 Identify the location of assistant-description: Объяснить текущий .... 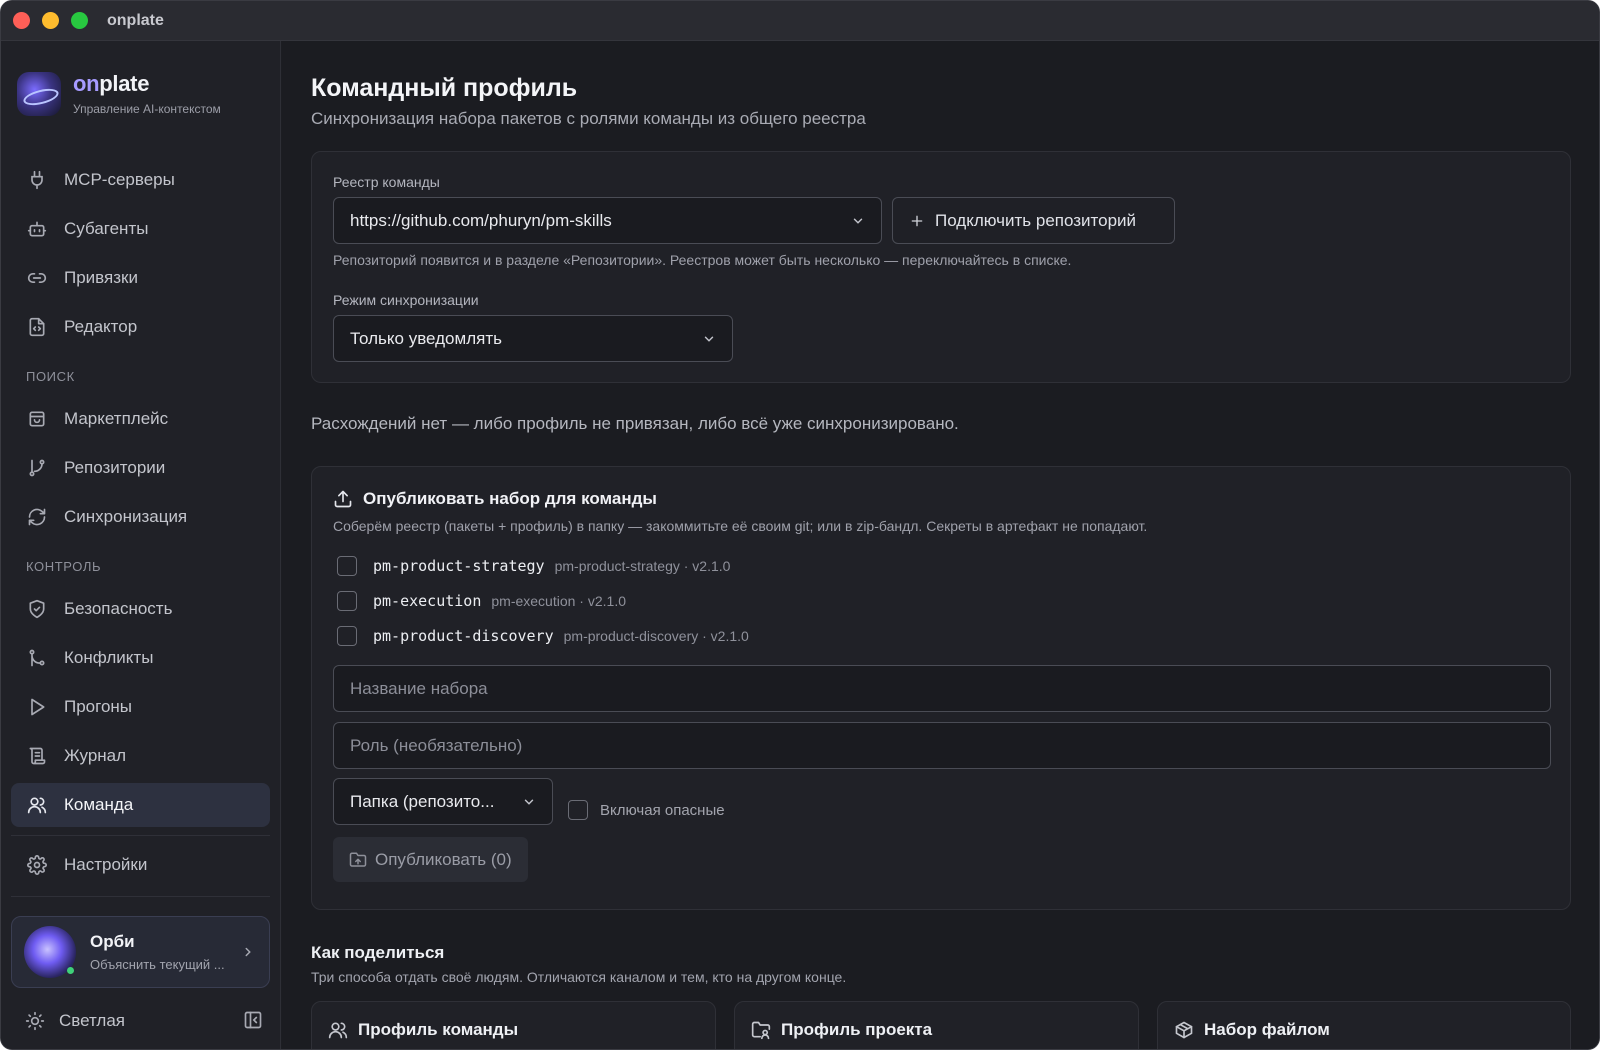
(157, 964).